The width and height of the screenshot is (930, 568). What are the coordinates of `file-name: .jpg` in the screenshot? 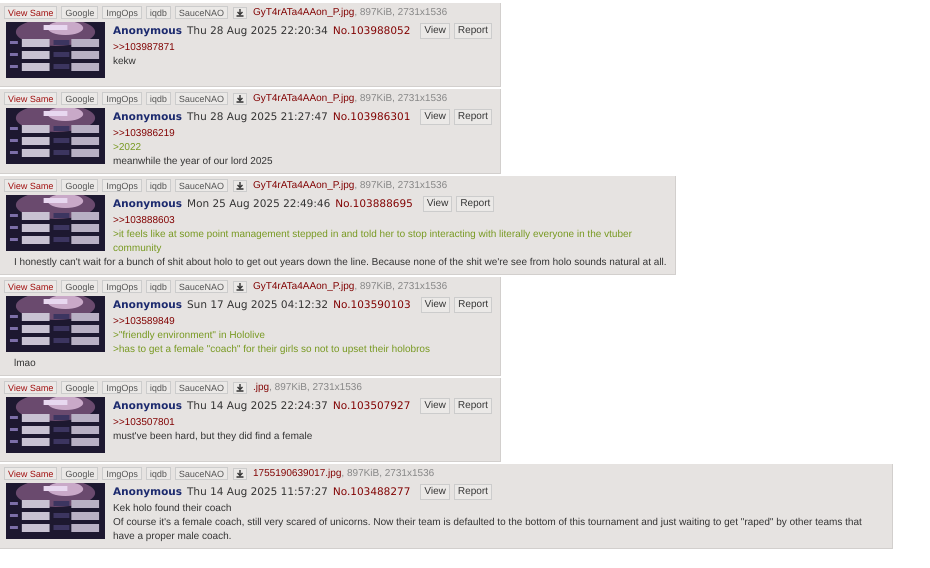 It's located at (261, 387).